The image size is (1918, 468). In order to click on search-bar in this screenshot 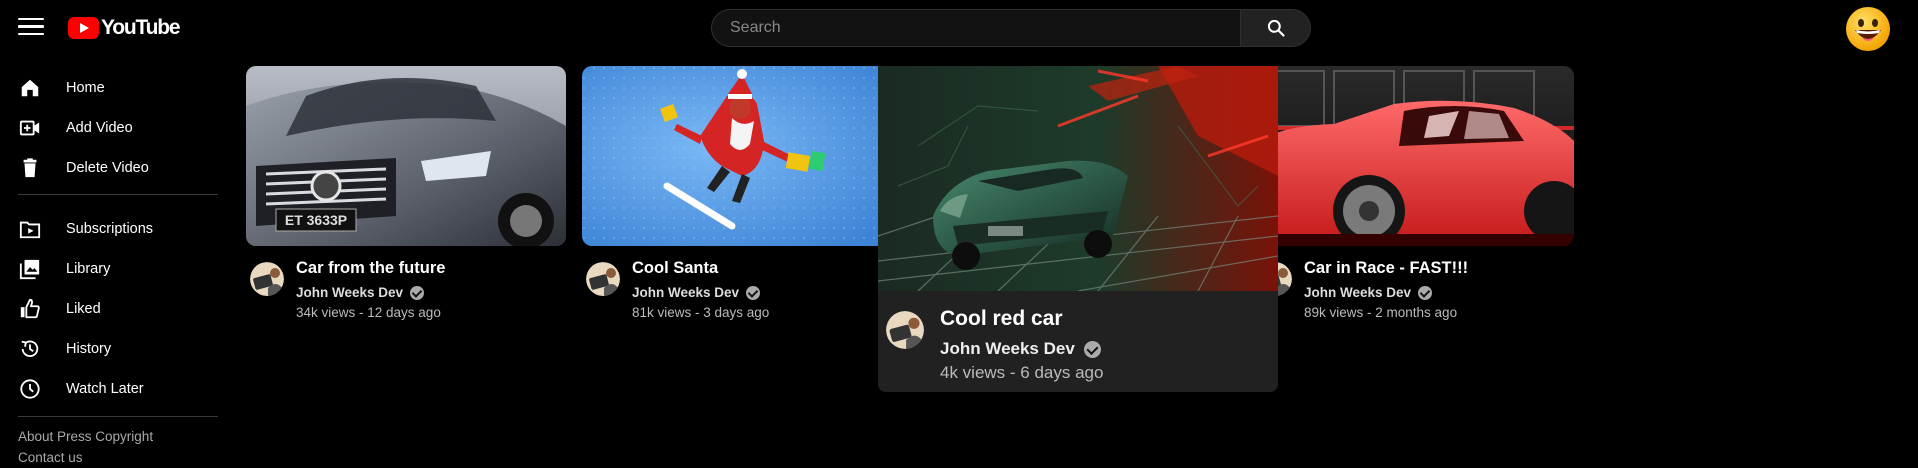, I will do `click(1011, 28)`.